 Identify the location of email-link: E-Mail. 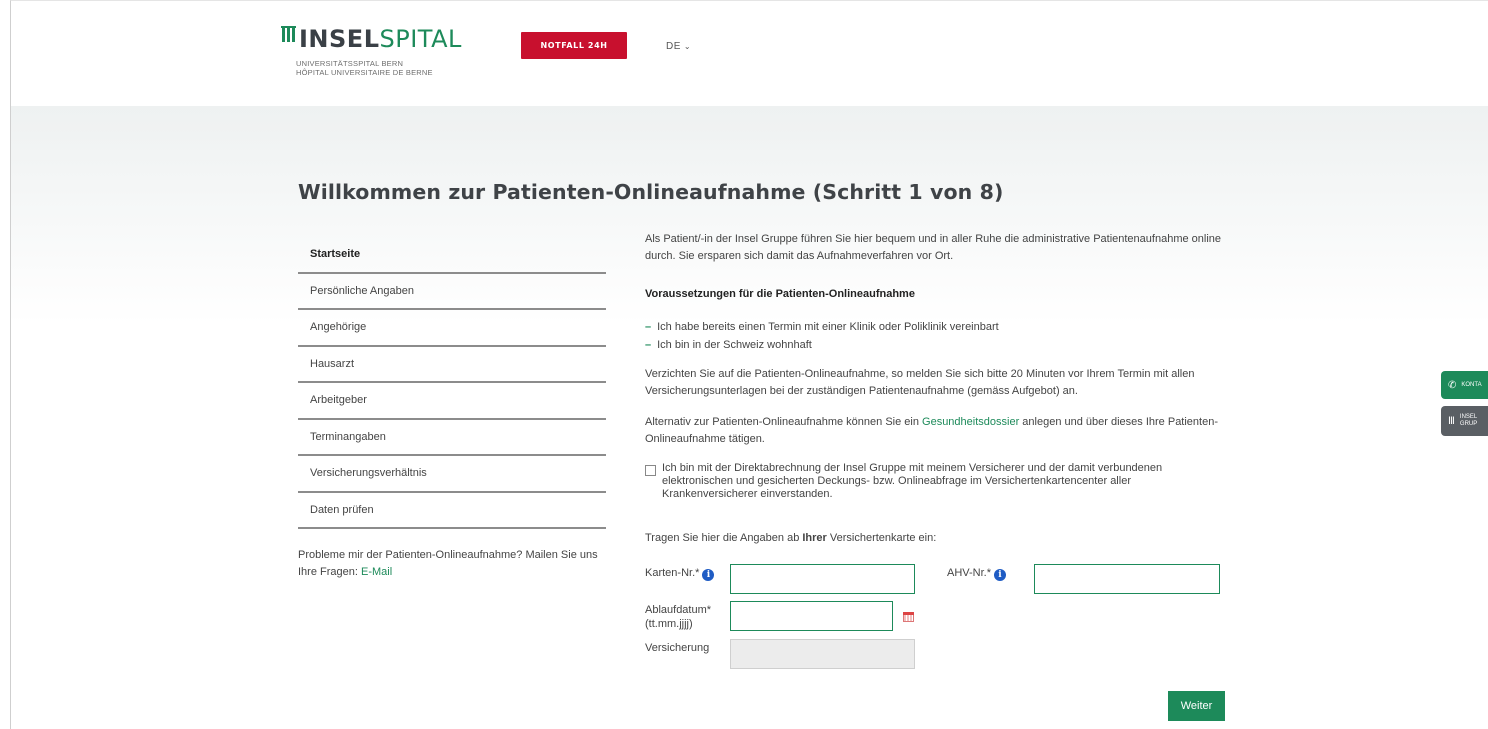
(376, 572).